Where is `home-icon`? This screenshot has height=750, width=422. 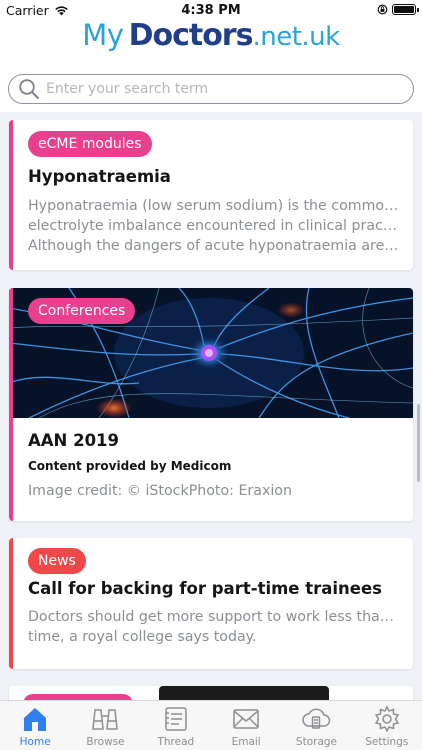
home-icon is located at coordinates (35, 719).